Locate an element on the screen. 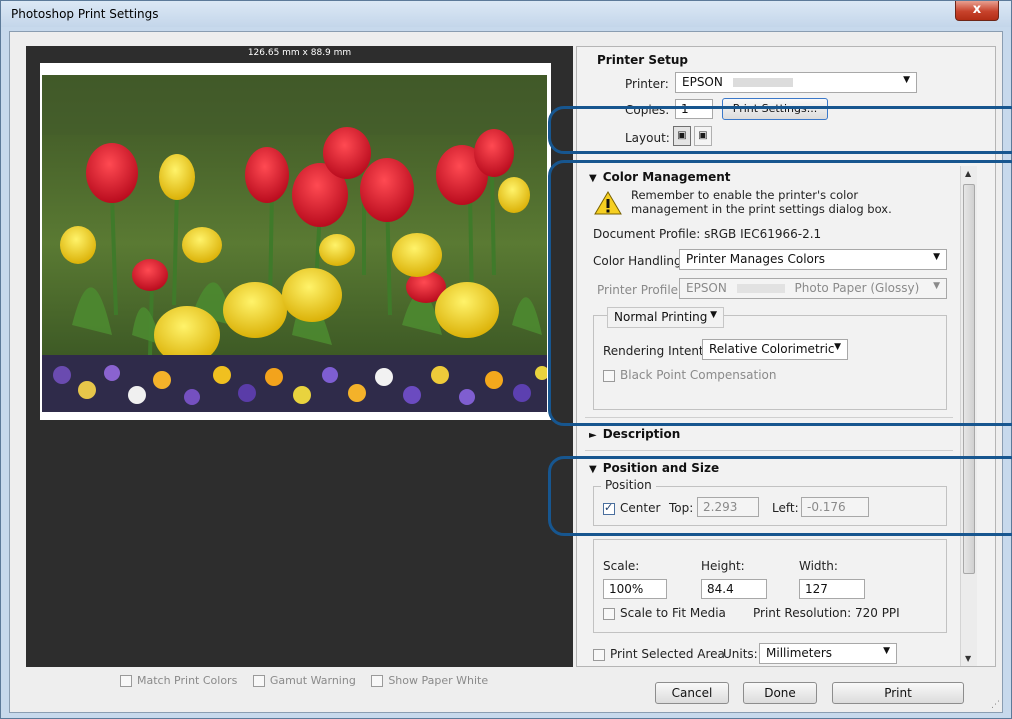 Image resolution: width=1012 pixels, height=719 pixels. print-button: Print is located at coordinates (898, 693).